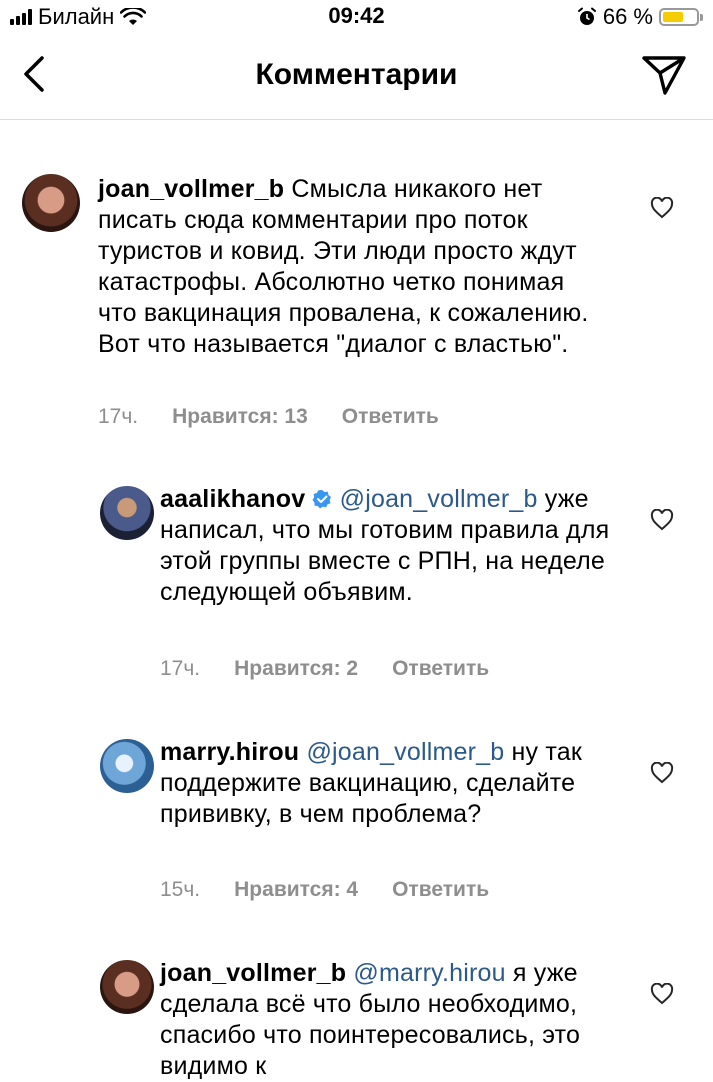  Describe the element at coordinates (356, 17) in the screenshot. I see `status-bar: Билайн 09:42 66 %` at that location.